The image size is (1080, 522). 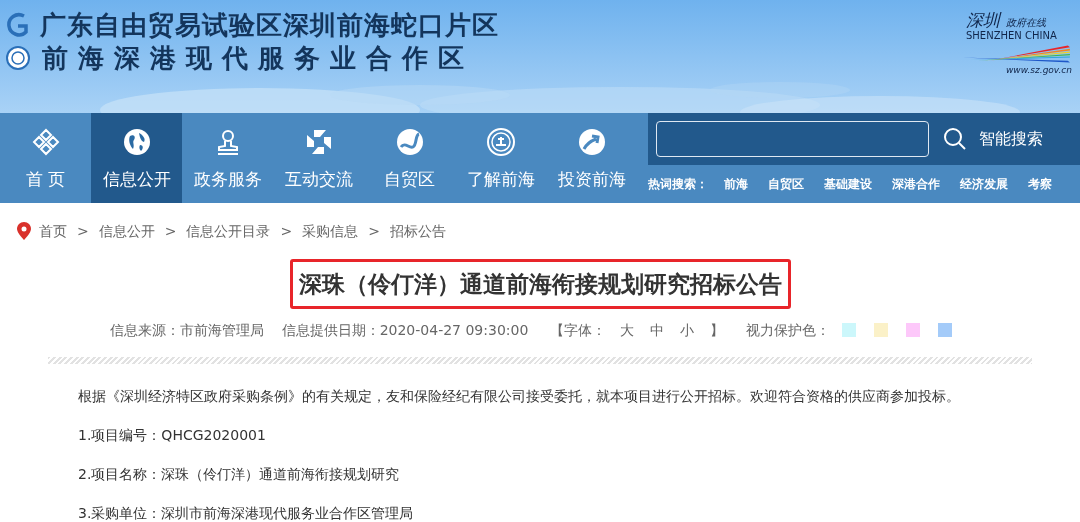 What do you see at coordinates (657, 330) in the screenshot?
I see `font-size-link: 中` at bounding box center [657, 330].